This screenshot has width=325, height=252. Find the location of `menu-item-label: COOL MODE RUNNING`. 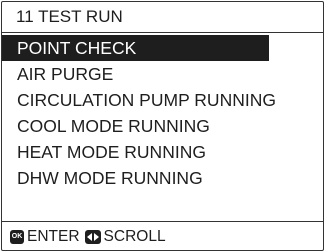

menu-item-label: COOL MODE RUNNING is located at coordinates (113, 126).